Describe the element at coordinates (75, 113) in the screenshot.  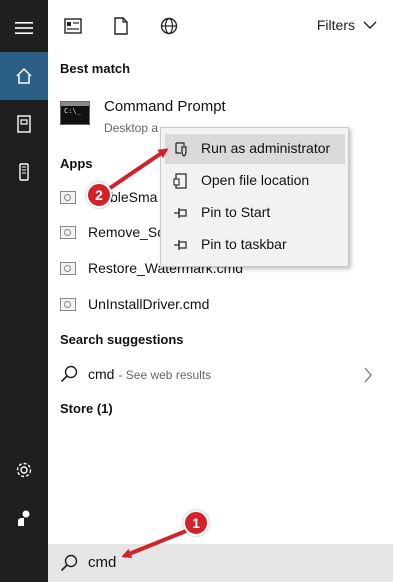
I see `command-prompt-icon: C:\_` at that location.